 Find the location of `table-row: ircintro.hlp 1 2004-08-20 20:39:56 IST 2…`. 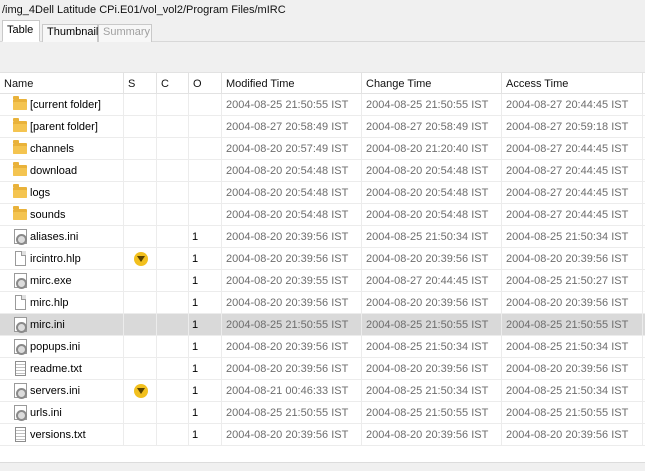

table-row: ircintro.hlp 1 2004-08-20 20:39:56 IST 2… is located at coordinates (322, 259).